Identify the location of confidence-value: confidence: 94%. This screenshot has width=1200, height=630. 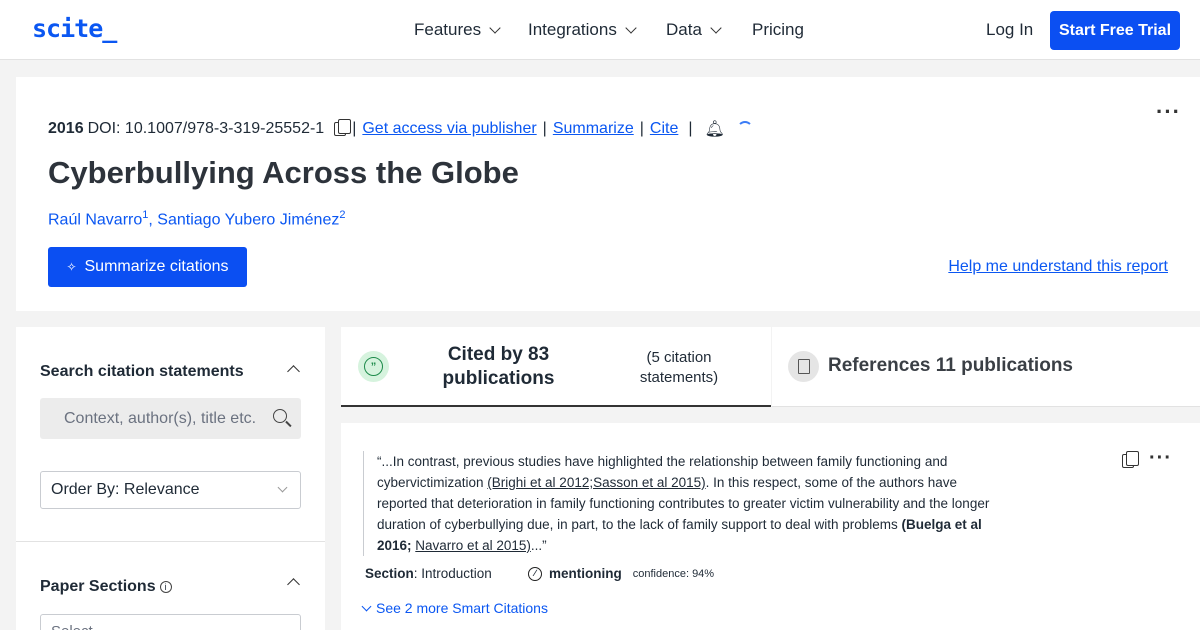
(673, 573).